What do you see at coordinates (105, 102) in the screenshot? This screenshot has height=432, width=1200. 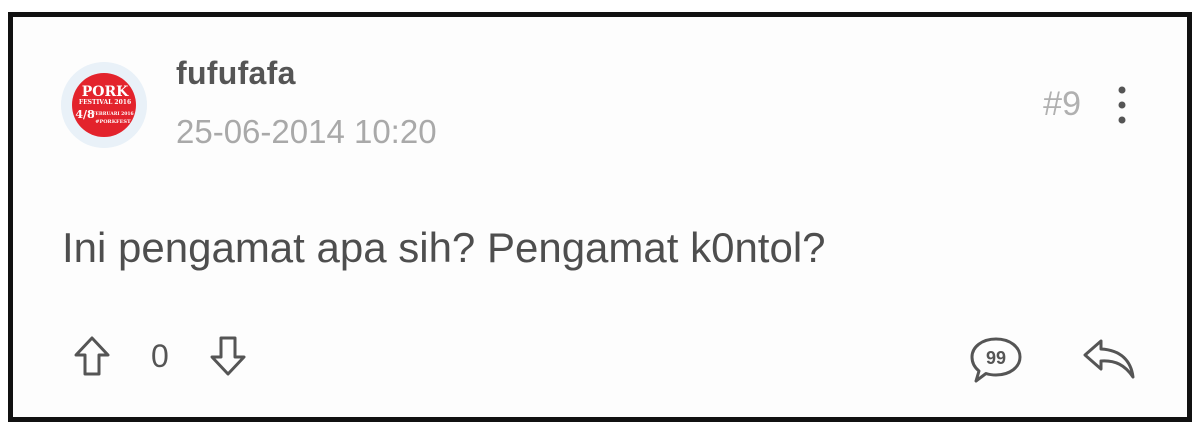 I see `avatar-text-festival: FESTIVAL 2016` at bounding box center [105, 102].